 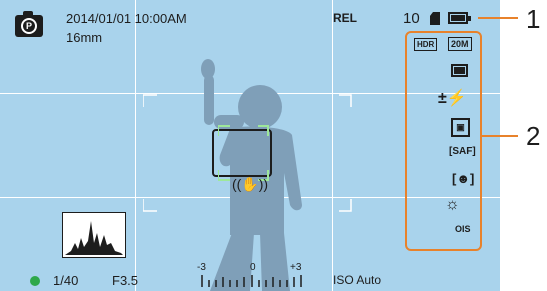 What do you see at coordinates (253, 267) in the screenshot?
I see `ev-scale-mid: 0` at bounding box center [253, 267].